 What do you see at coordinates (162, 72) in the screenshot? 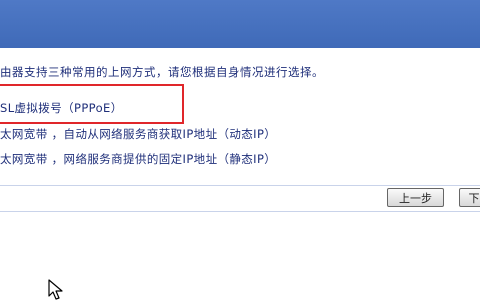
I see `intro-text: 由器支持三种常用的上网方式，请您根据自身情况进行选择。` at bounding box center [162, 72].